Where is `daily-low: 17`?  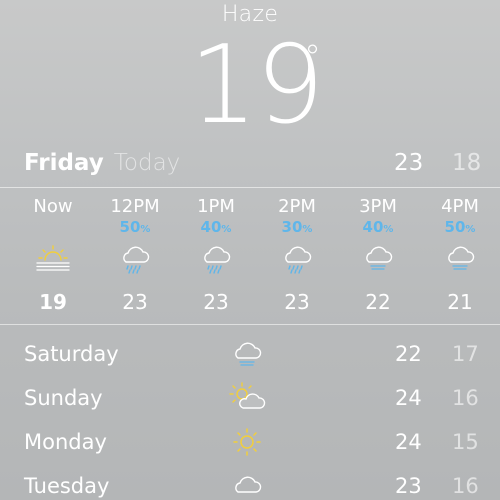 daily-low: 17 is located at coordinates (465, 354).